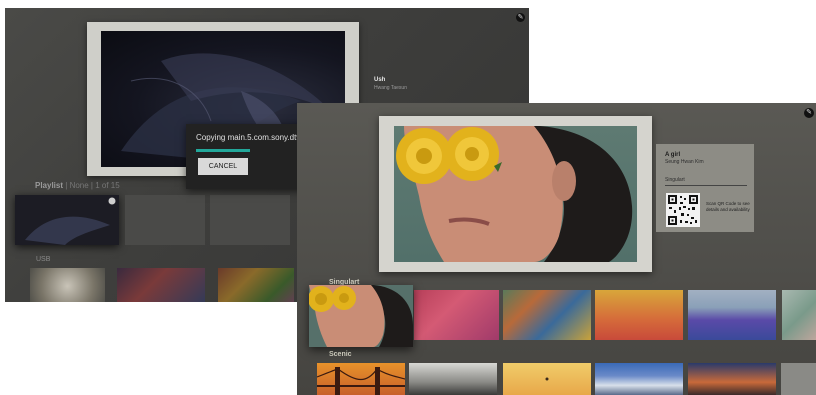 The width and height of the screenshot is (816, 395). Describe the element at coordinates (673, 155) in the screenshot. I see `artwork-title: A girl` at that location.